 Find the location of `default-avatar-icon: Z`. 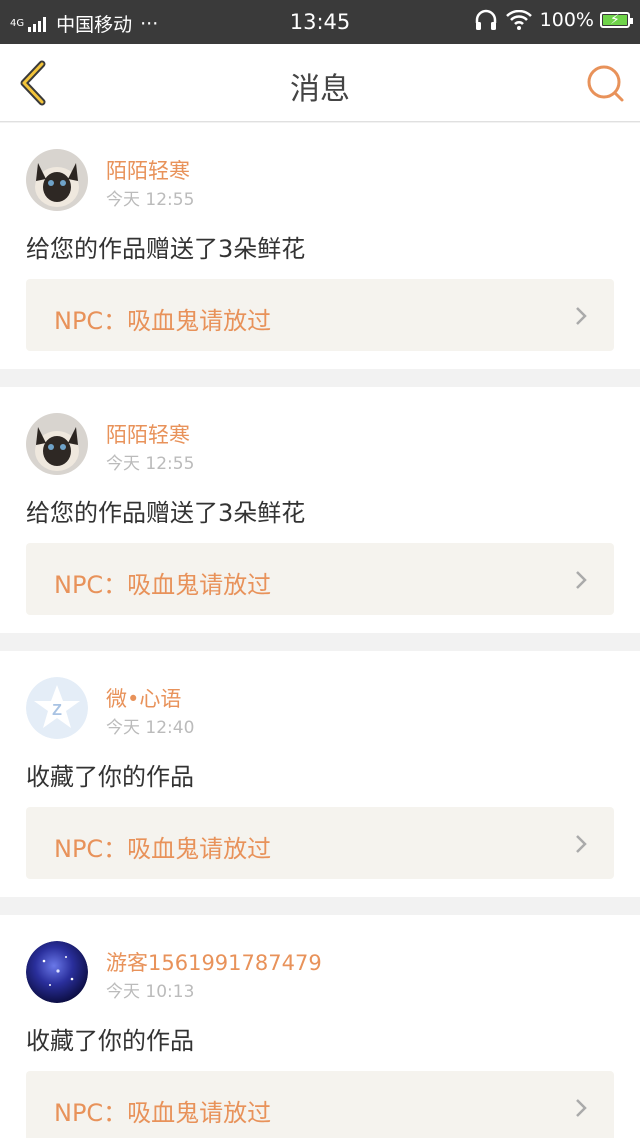

default-avatar-icon: Z is located at coordinates (57, 708).